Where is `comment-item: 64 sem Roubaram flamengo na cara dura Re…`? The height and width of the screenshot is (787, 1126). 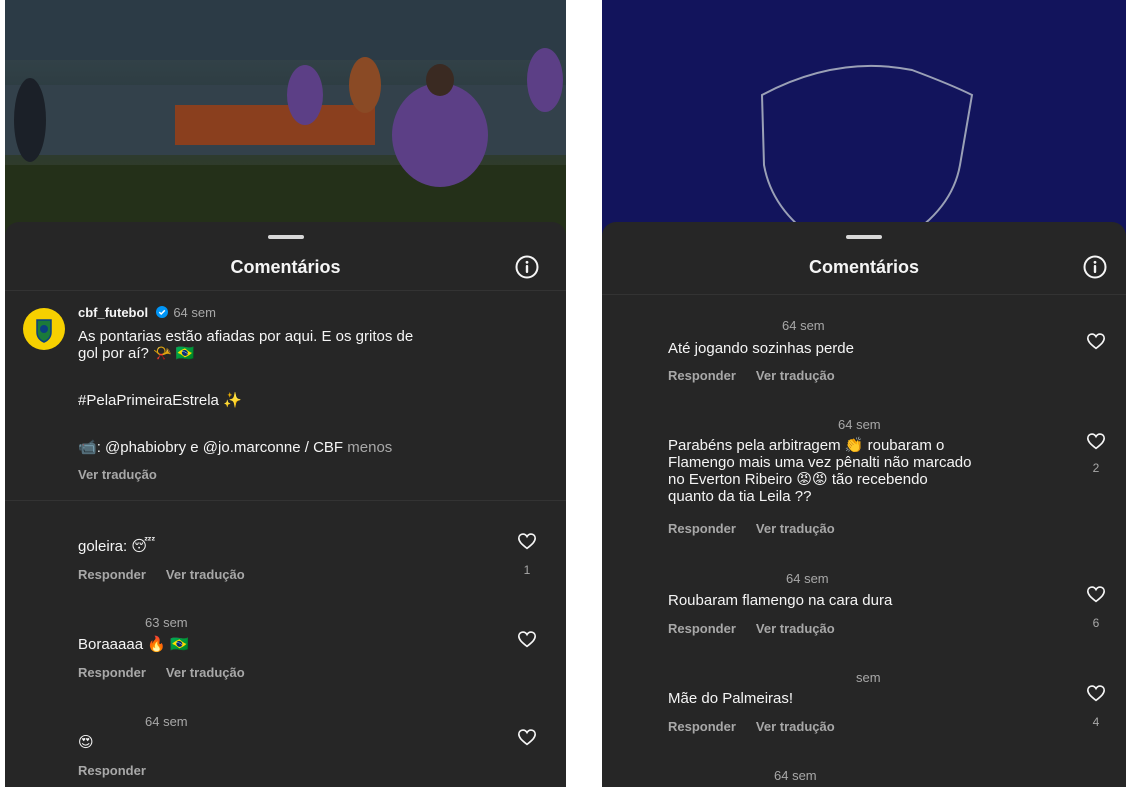 comment-item: 64 sem Roubaram flamengo na cara dura Re… is located at coordinates (864, 608).